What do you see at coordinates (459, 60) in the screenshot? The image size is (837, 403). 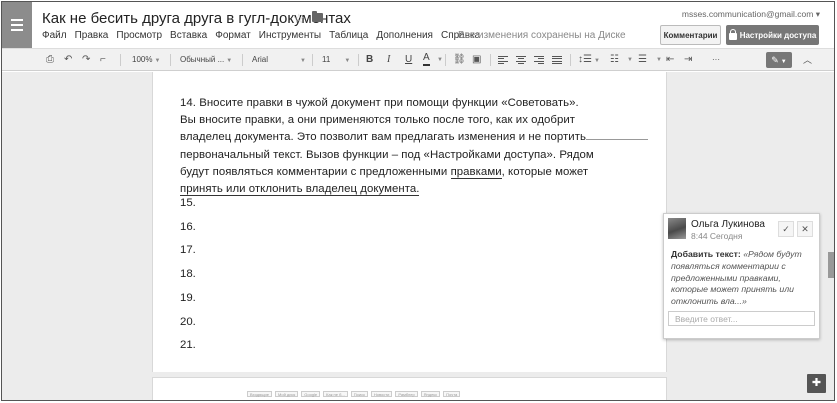 I see `link-icon: ⛓` at bounding box center [459, 60].